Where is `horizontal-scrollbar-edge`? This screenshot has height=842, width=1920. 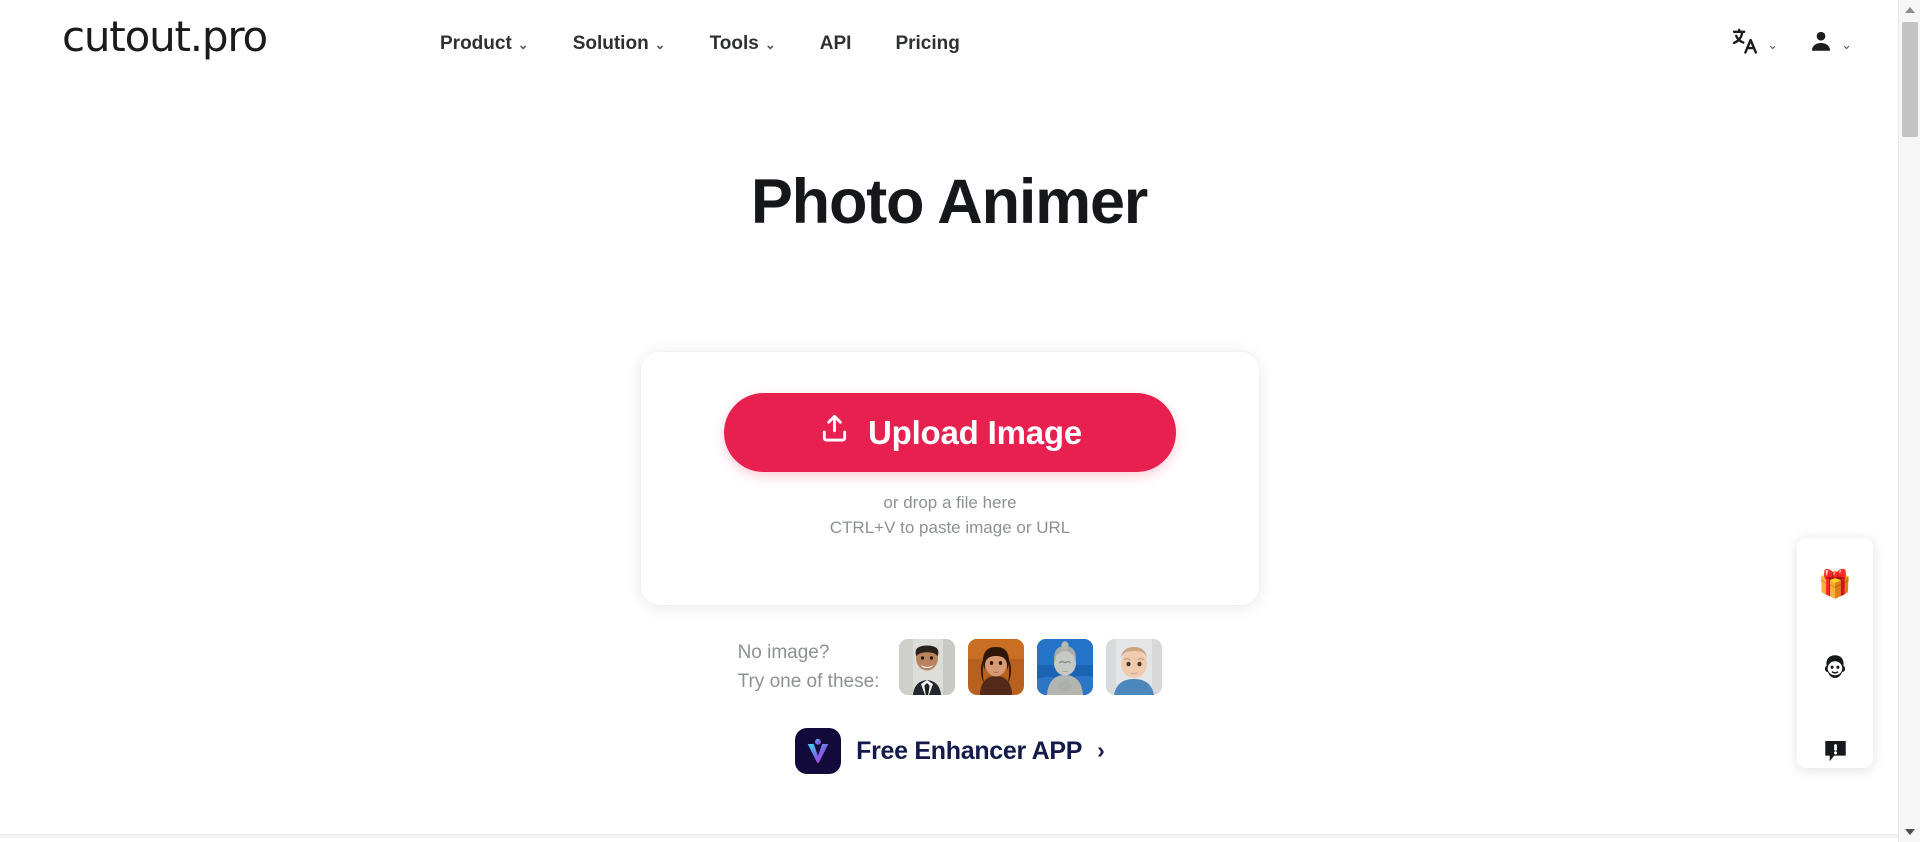
horizontal-scrollbar-edge is located at coordinates (949, 836).